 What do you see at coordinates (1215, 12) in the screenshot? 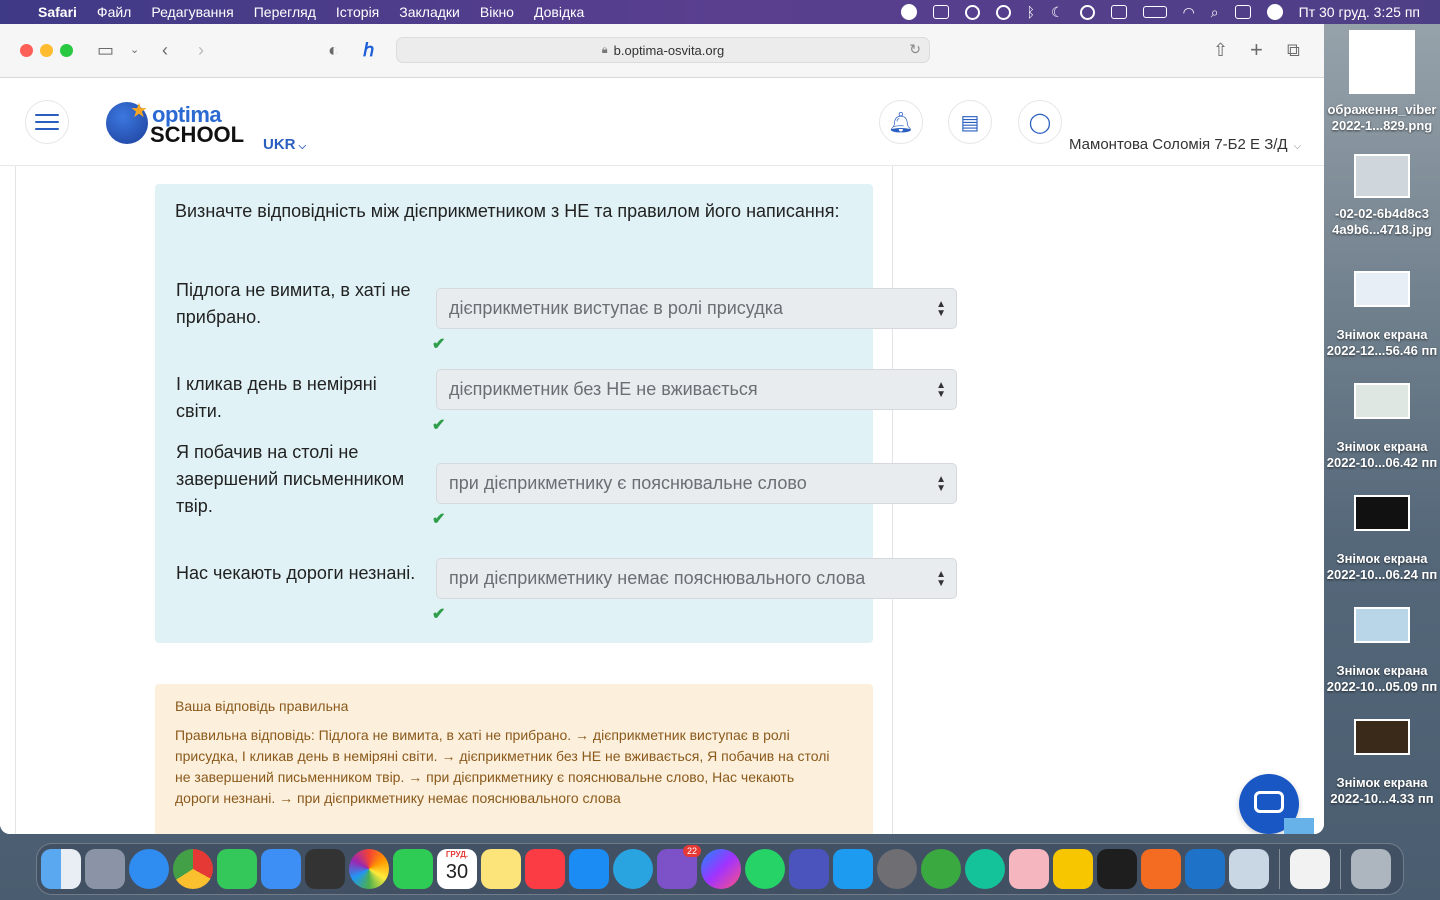
I see `spotlight-search-icon: ⌕` at bounding box center [1215, 12].